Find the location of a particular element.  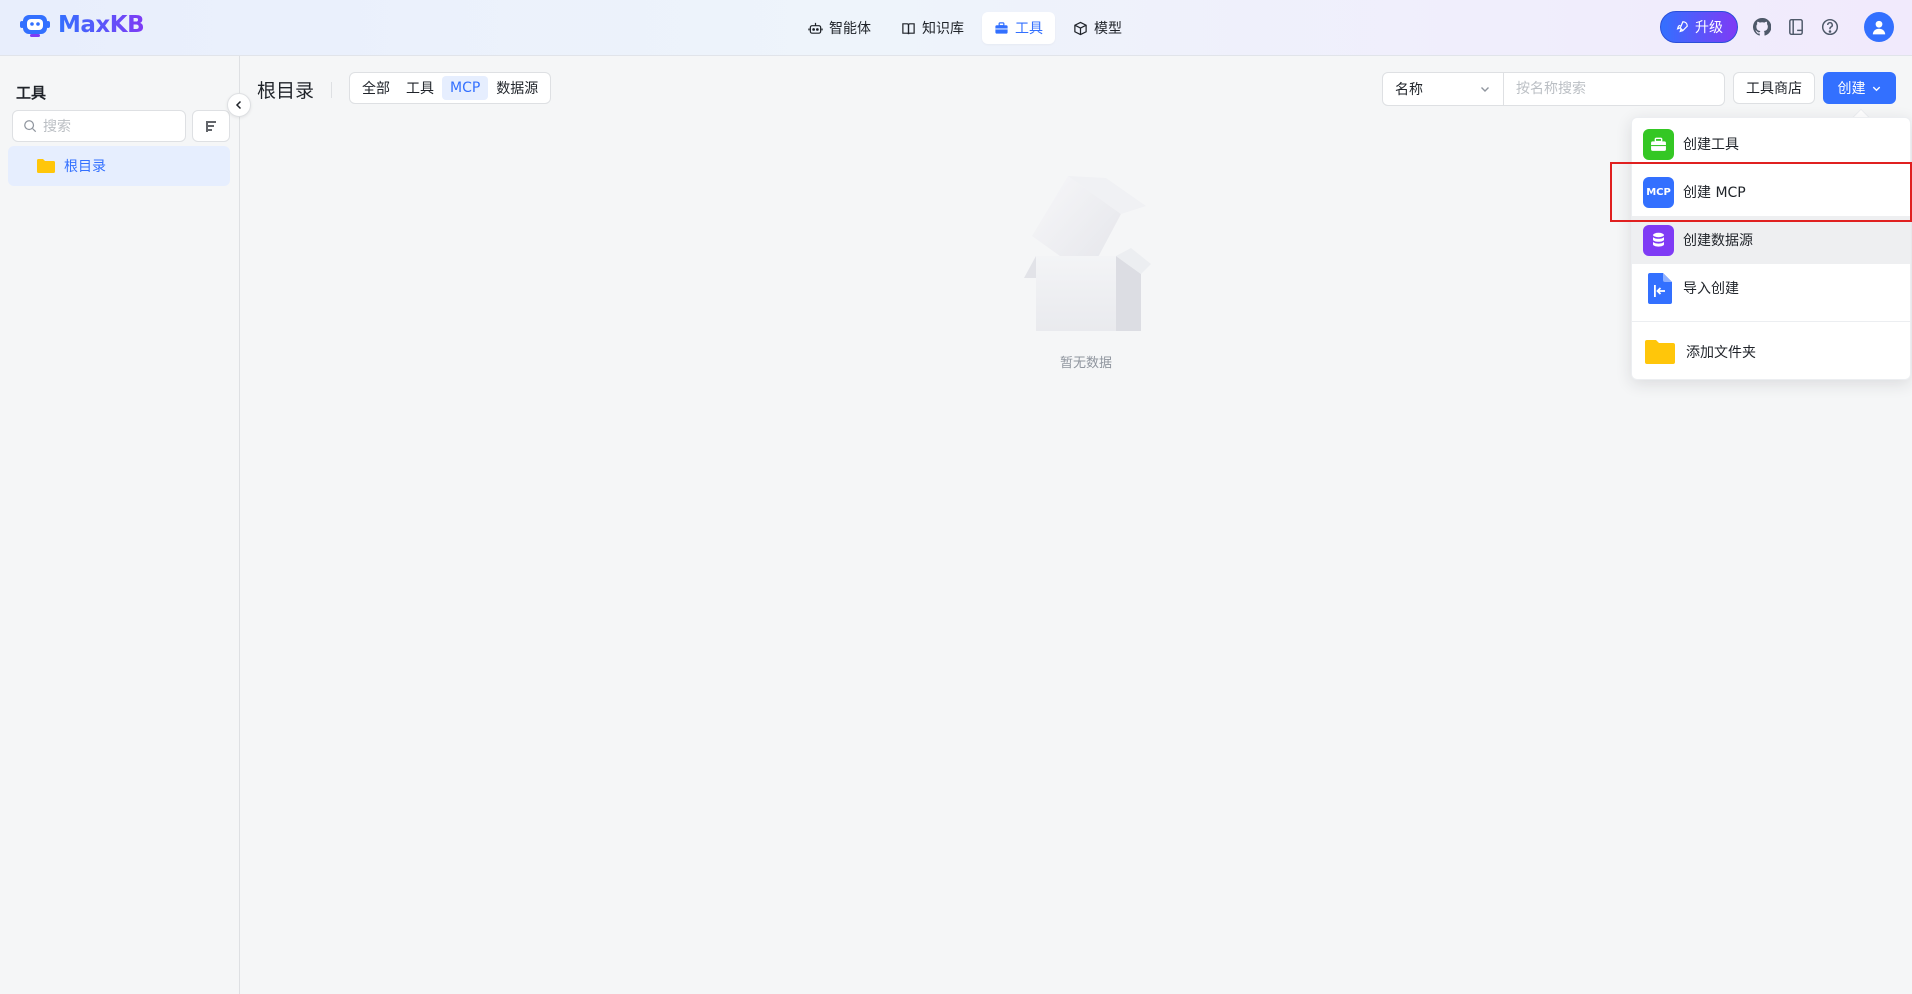

github-icon is located at coordinates (1762, 27).